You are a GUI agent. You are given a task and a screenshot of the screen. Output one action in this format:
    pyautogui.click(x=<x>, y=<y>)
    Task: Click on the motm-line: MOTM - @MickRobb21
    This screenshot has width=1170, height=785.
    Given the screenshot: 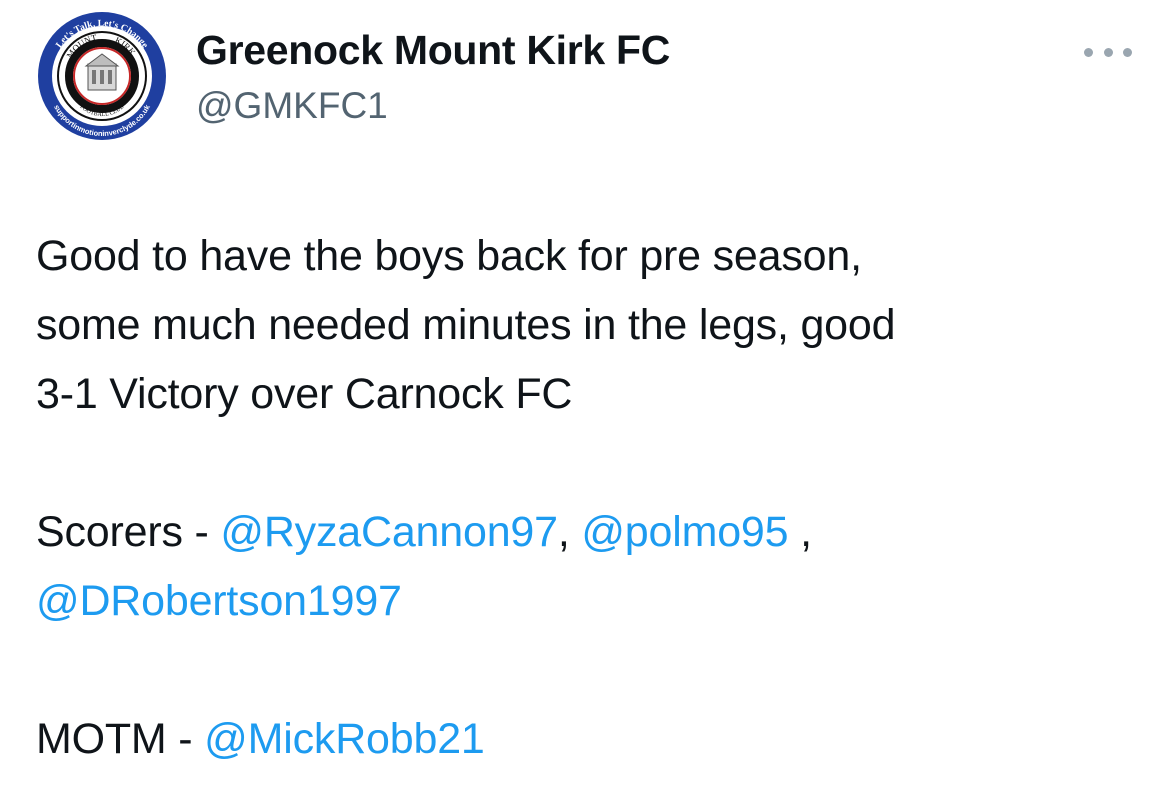 What is the action you would take?
    pyautogui.click(x=591, y=739)
    